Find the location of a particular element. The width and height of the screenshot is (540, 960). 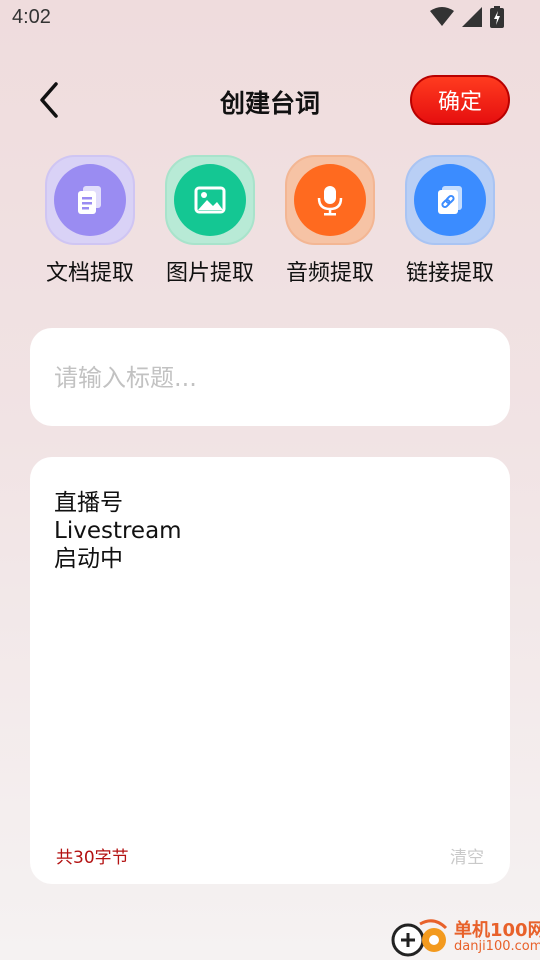

title-input-card is located at coordinates (270, 377).